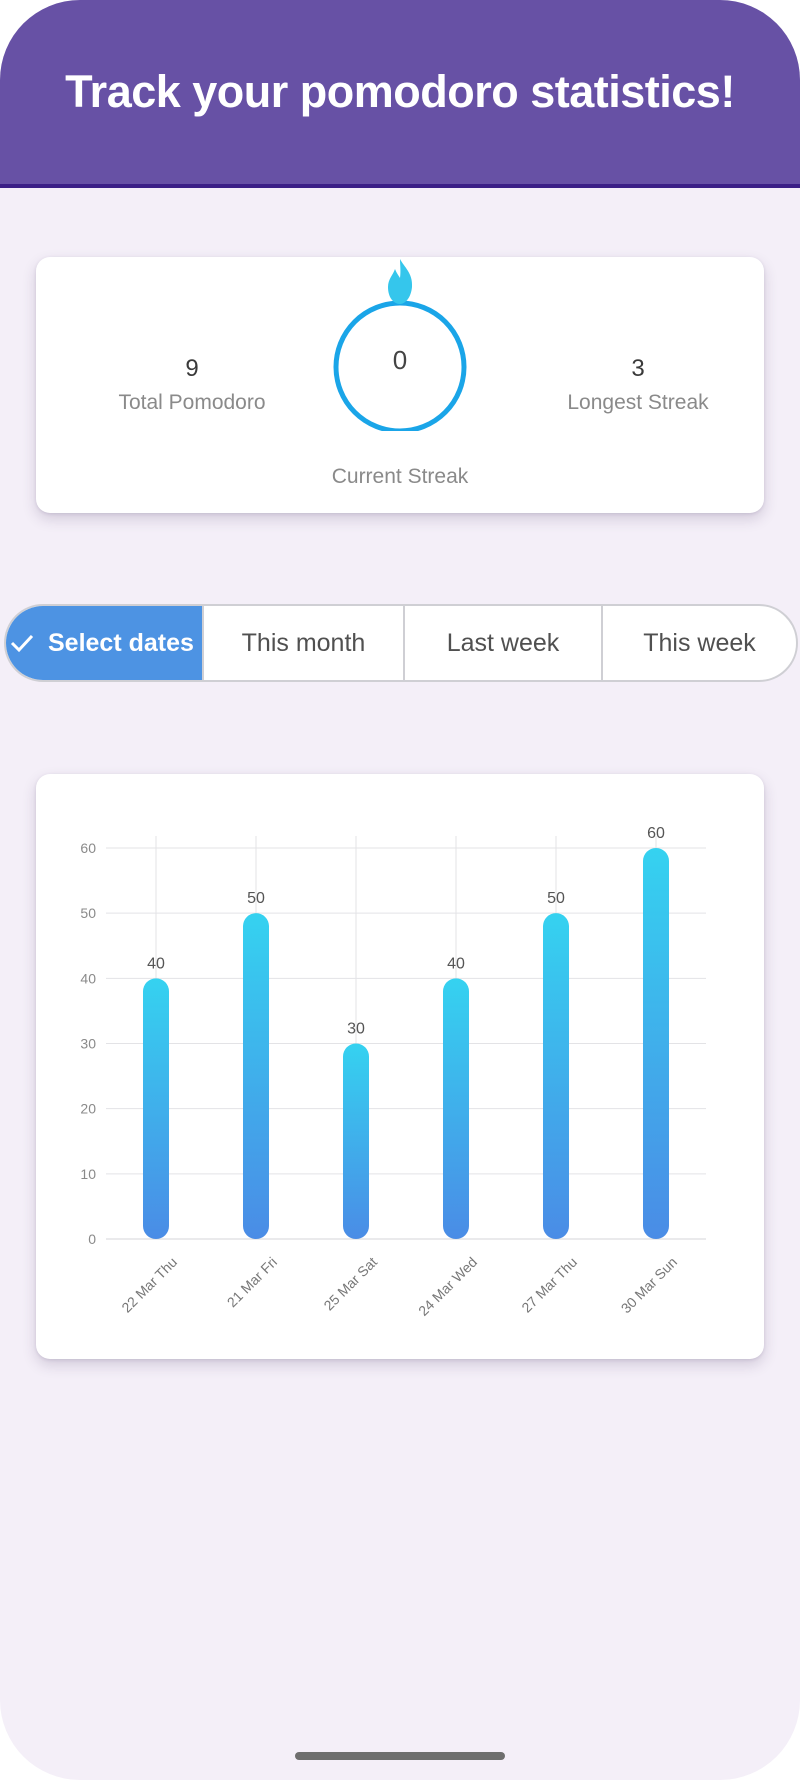  I want to click on filter-last-week: Last week, so click(502, 643).